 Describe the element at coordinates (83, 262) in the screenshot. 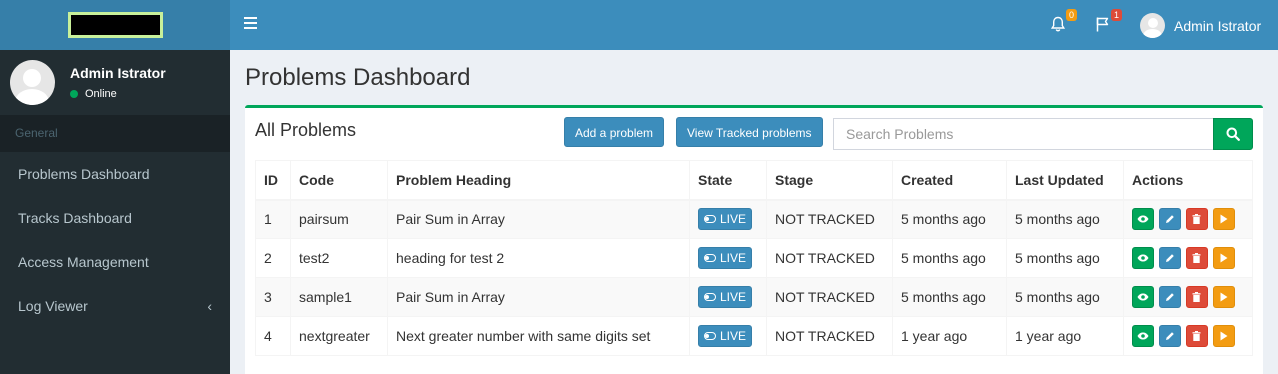

I see `sidebar-item-label: Access Management` at that location.